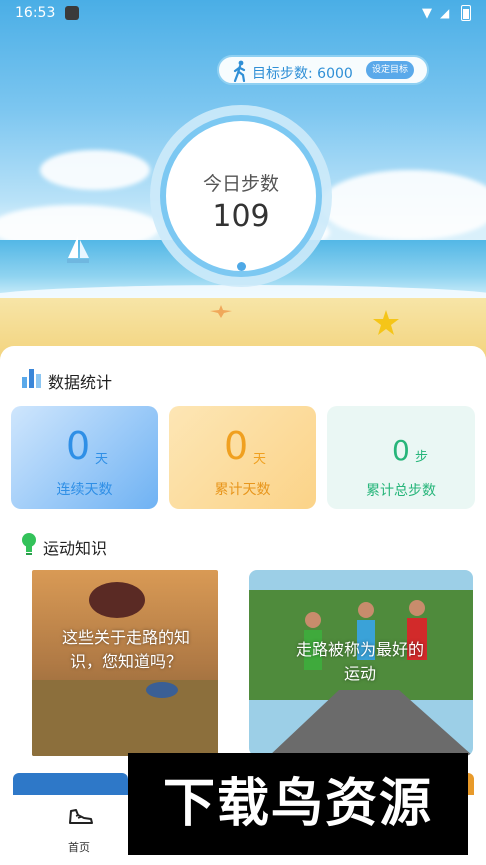 Image resolution: width=486 pixels, height=865 pixels. Describe the element at coordinates (80, 830) in the screenshot. I see `nav-home-tab: 首页` at that location.